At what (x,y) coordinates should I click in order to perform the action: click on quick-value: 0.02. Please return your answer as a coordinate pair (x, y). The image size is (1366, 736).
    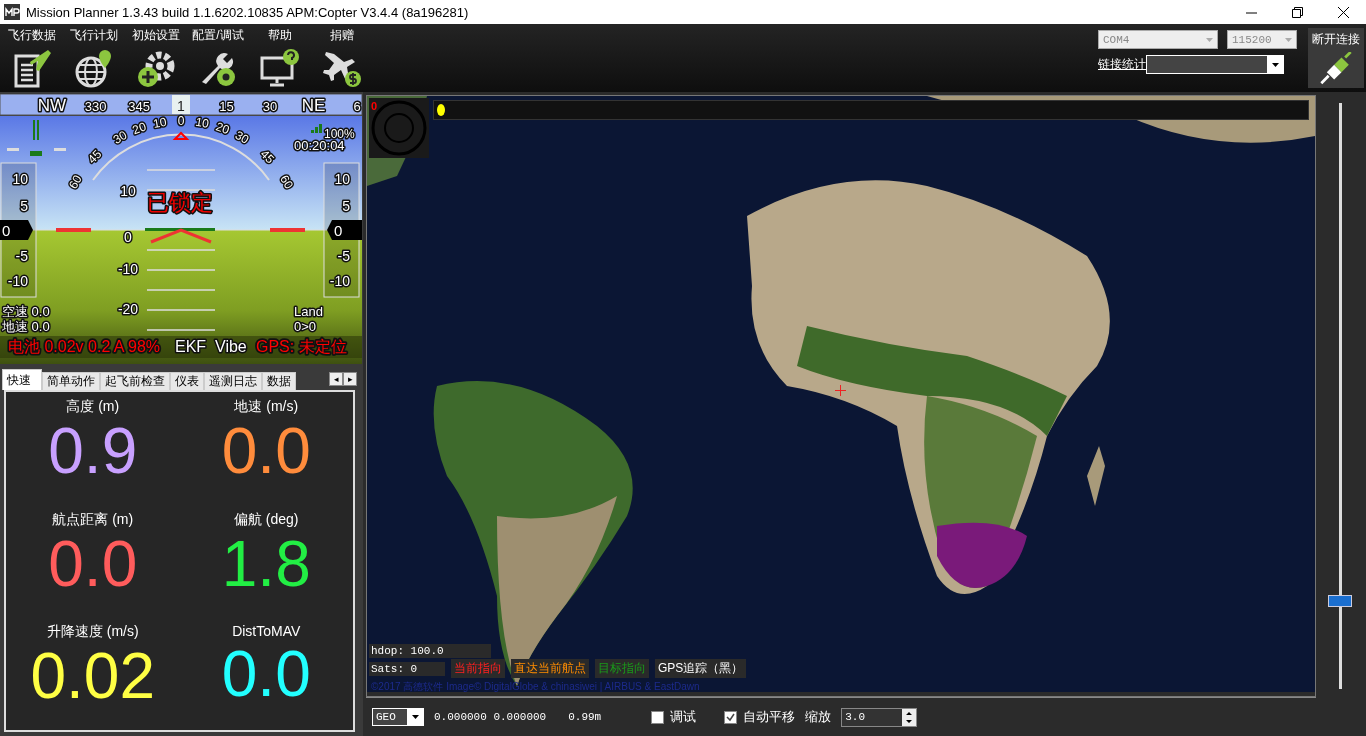
    Looking at the image, I should click on (93, 677).